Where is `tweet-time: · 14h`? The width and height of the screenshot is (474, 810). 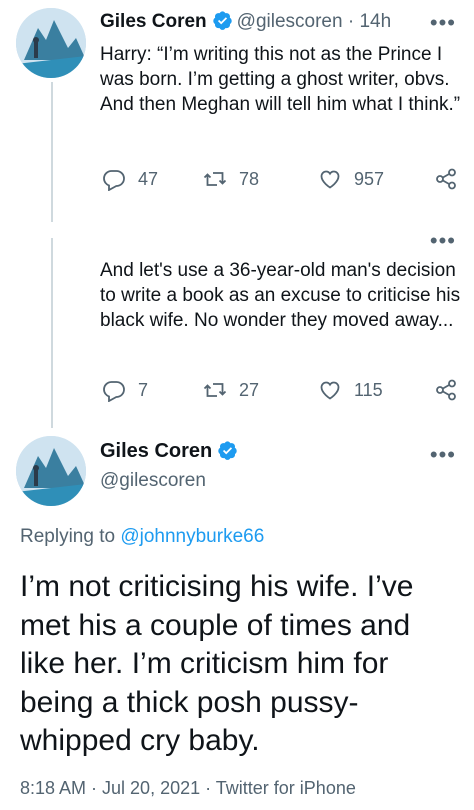
tweet-time: · 14h is located at coordinates (369, 21).